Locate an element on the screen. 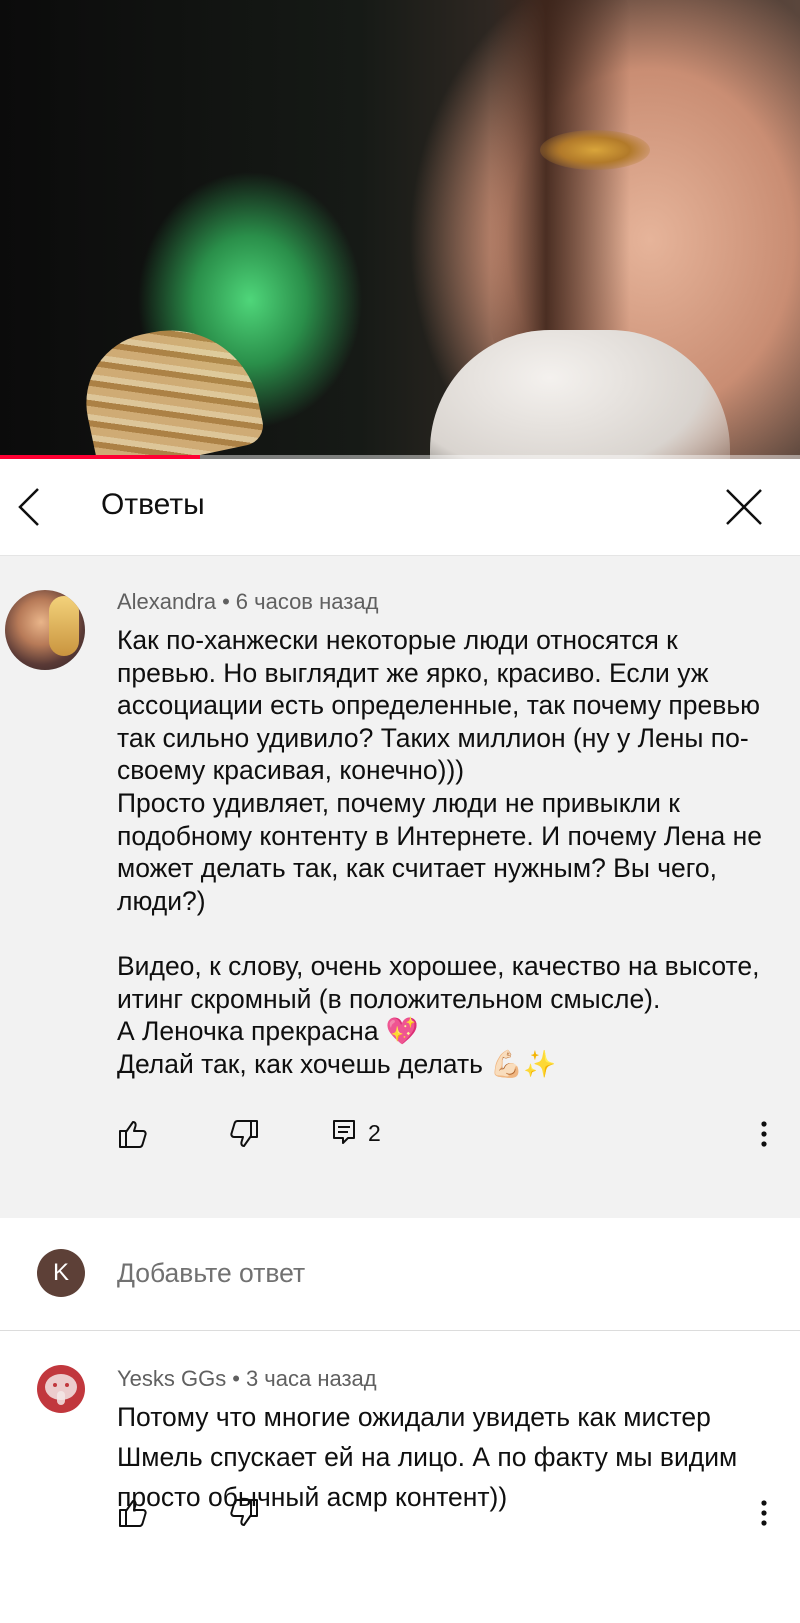 This screenshot has width=800, height=1623. comment-meta: Alexandra • 6 часов назад is located at coordinates (247, 602).